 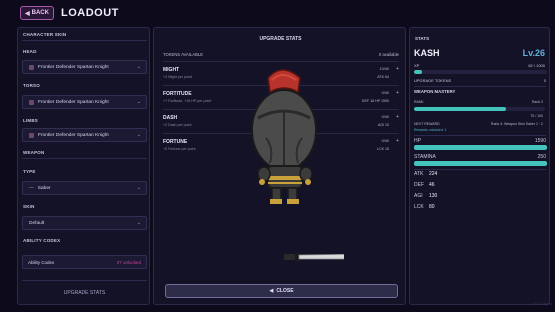 I want to click on torso-label: TORSO, so click(x=31, y=85).